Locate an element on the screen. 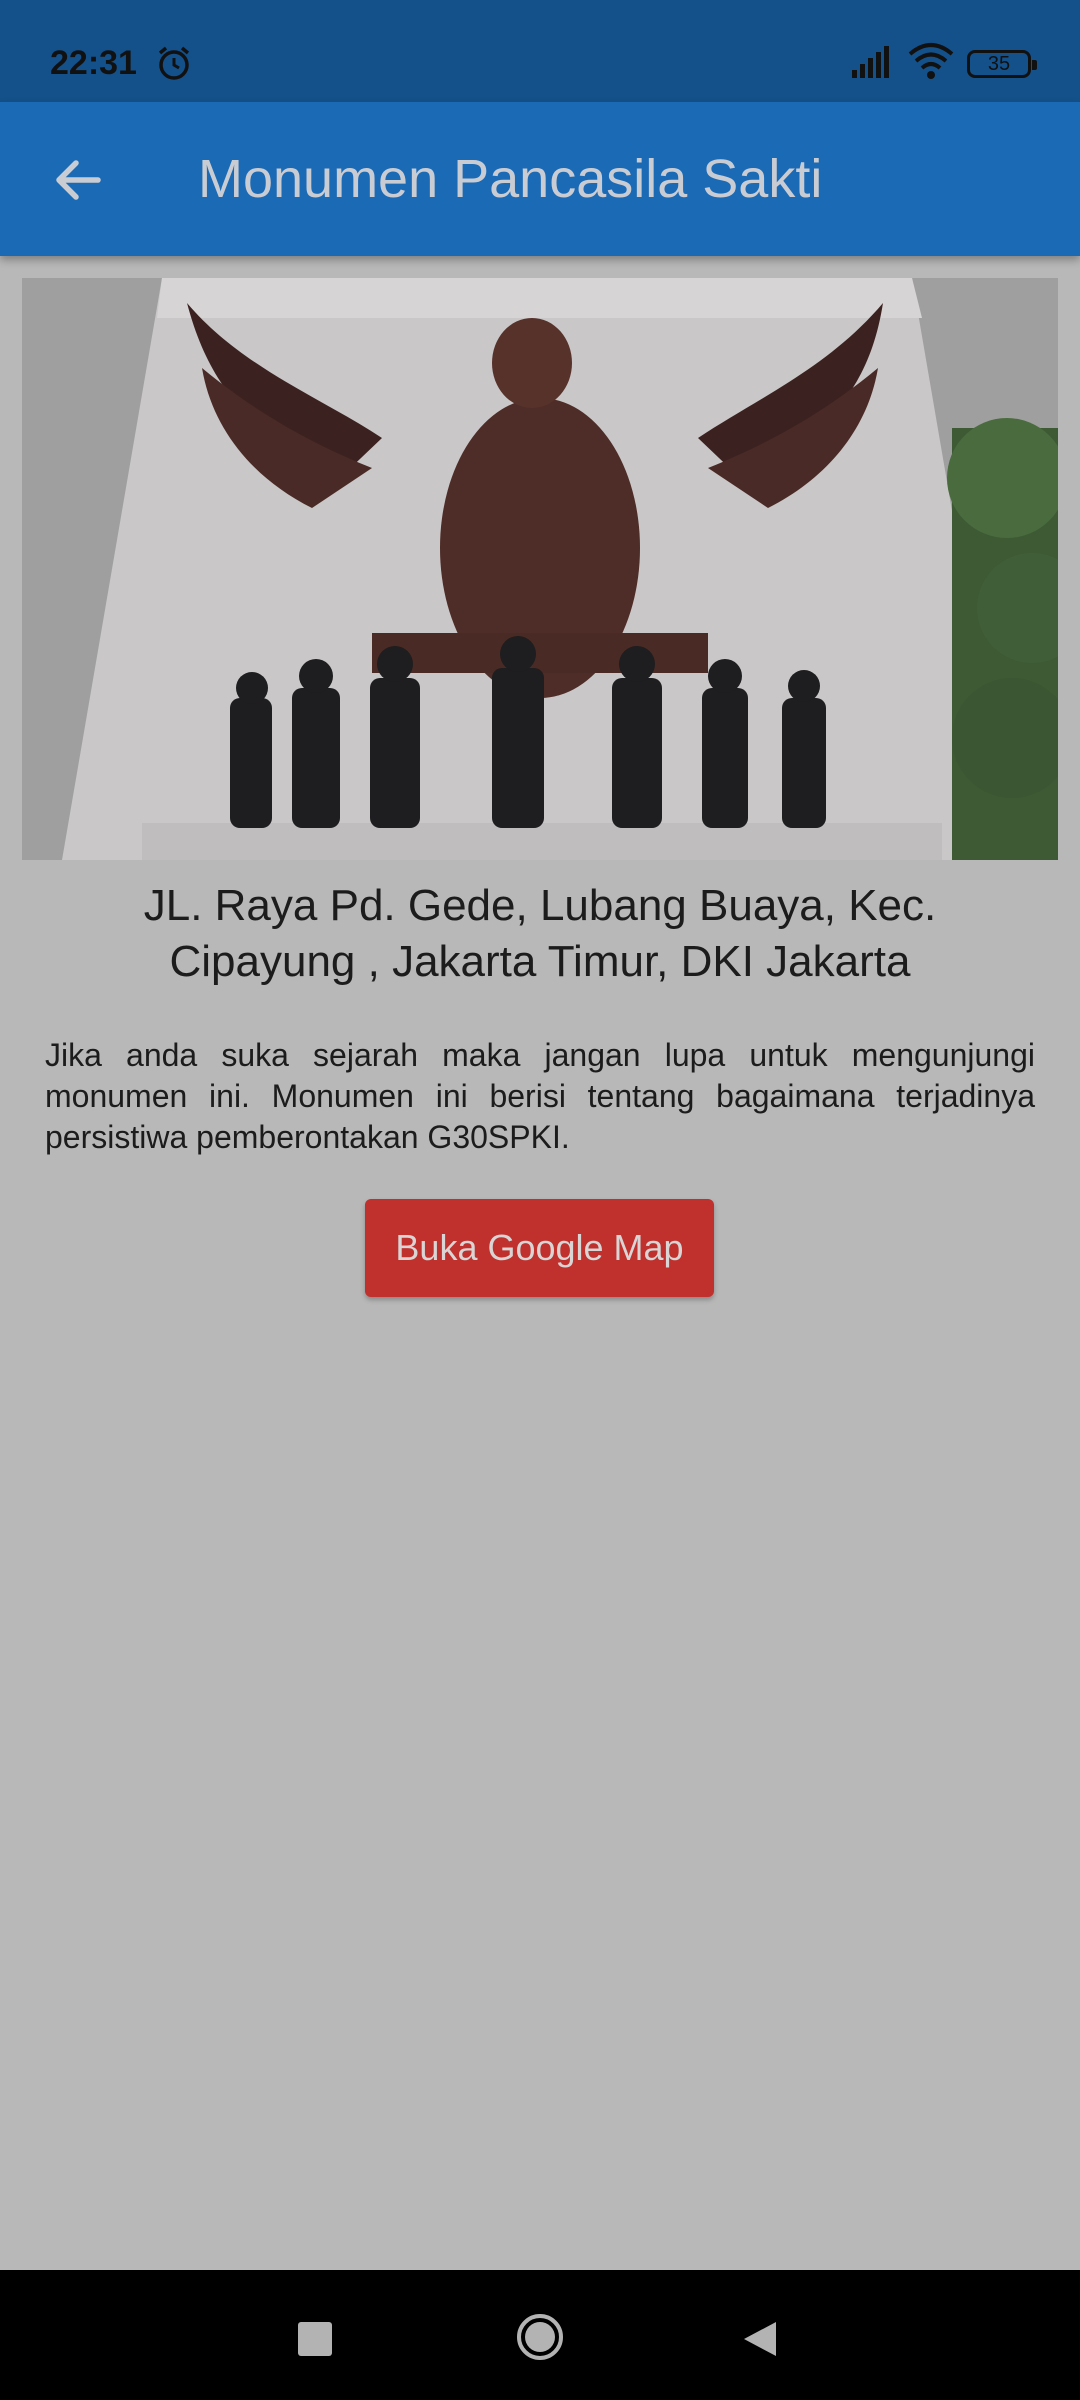 Image resolution: width=1080 pixels, height=2400 pixels. nav-back-icon is located at coordinates (760, 2339).